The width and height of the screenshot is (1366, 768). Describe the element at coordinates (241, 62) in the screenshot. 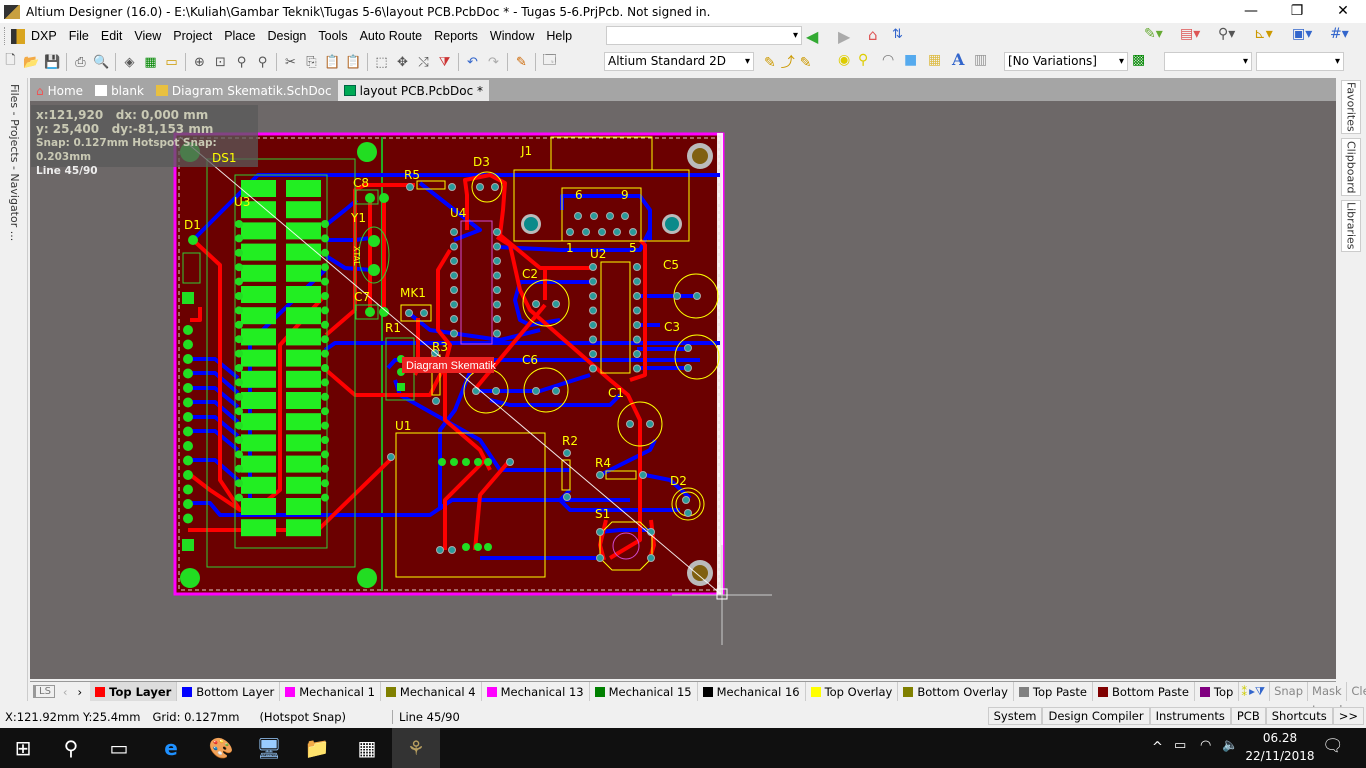

I see `zoom-selected-icon: ⚲` at that location.